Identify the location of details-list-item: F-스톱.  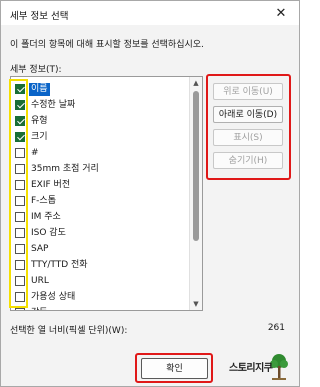
(100, 202).